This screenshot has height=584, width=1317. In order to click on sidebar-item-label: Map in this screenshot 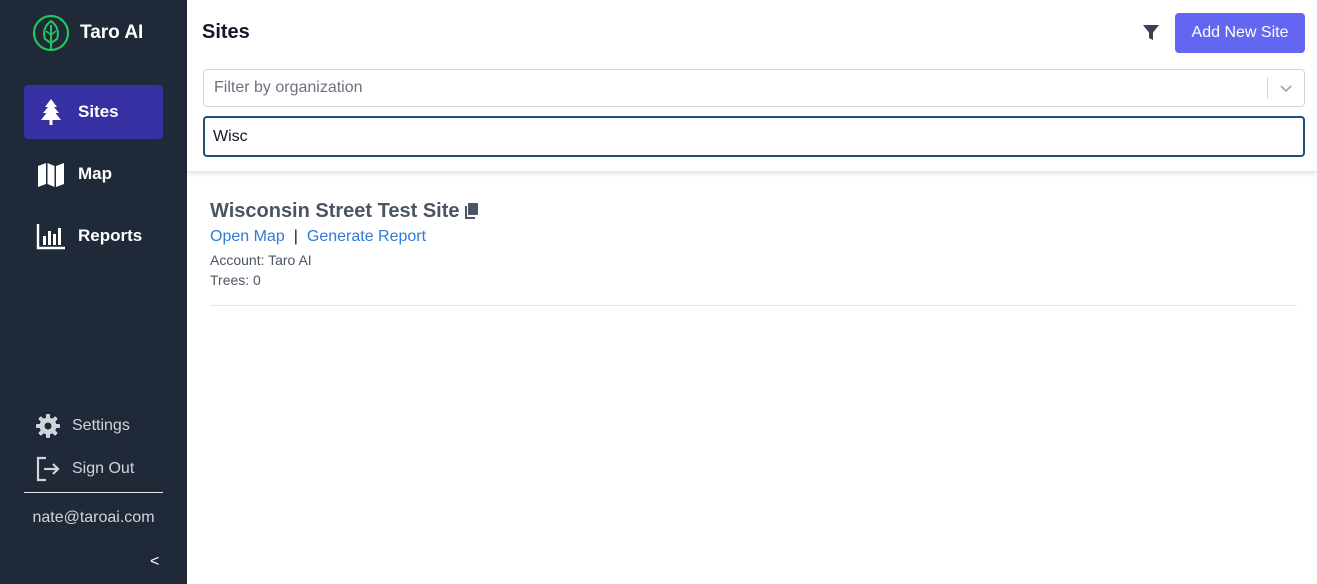, I will do `click(95, 173)`.